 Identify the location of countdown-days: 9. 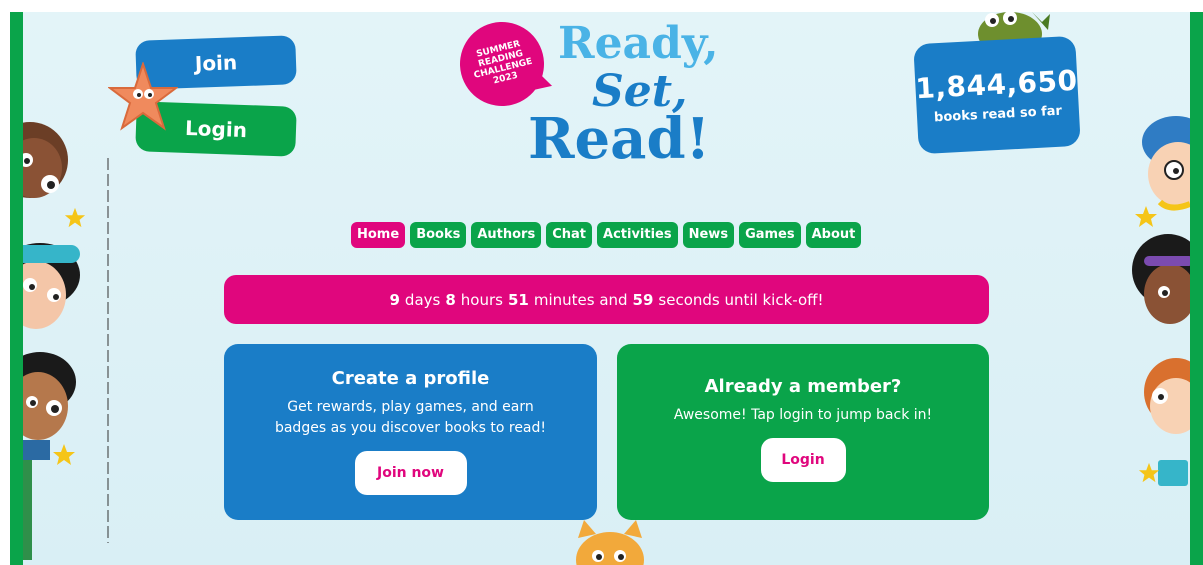
(394, 299).